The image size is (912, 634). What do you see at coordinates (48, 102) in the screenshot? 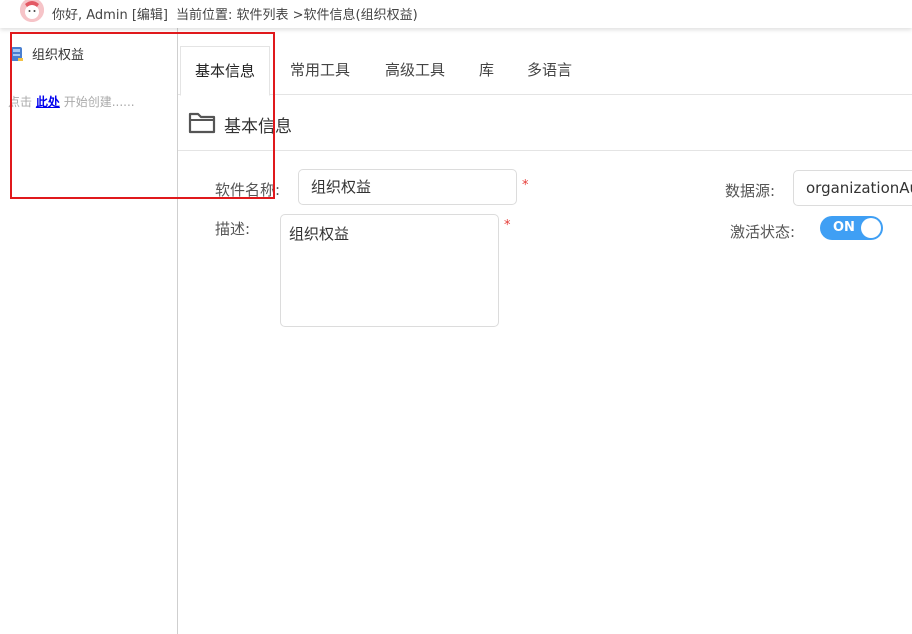
I see `create-here-link: 此处` at bounding box center [48, 102].